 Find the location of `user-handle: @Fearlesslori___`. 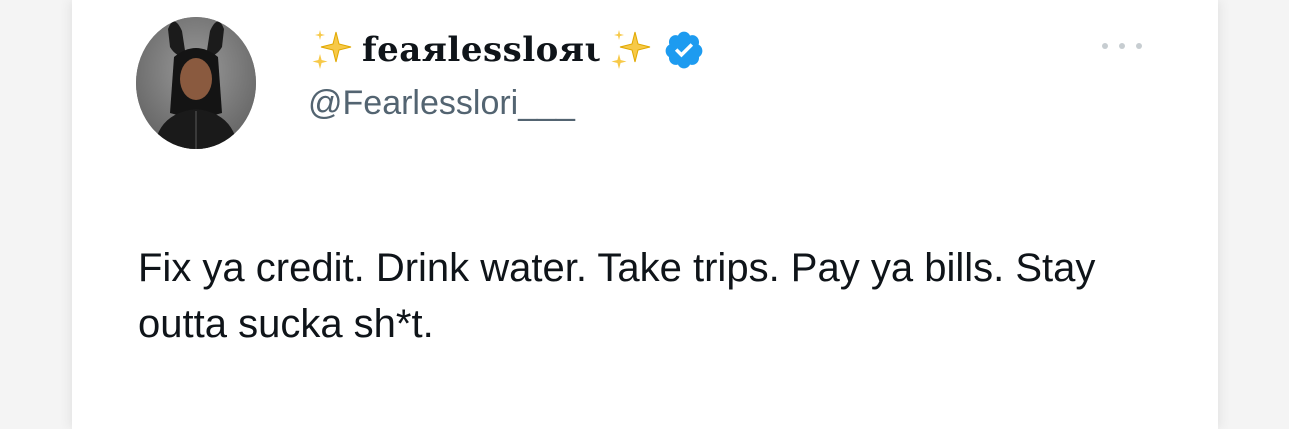

user-handle: @Fearlesslori___ is located at coordinates (441, 103).